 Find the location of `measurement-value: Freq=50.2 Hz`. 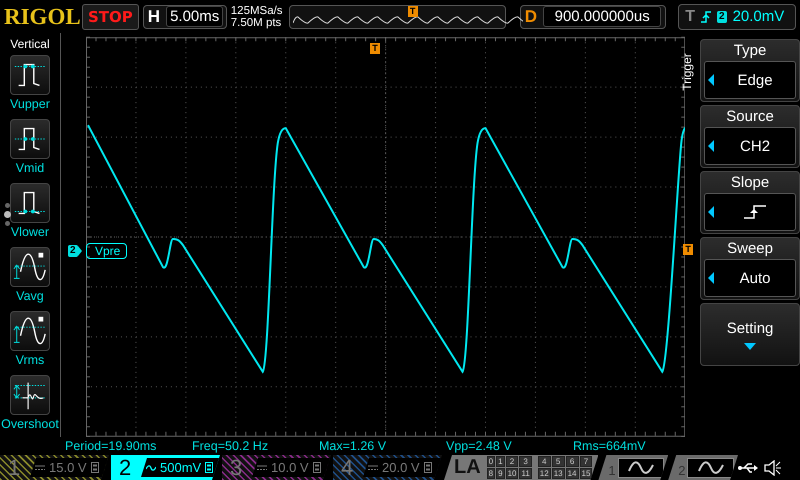

measurement-value: Freq=50.2 Hz is located at coordinates (231, 446).